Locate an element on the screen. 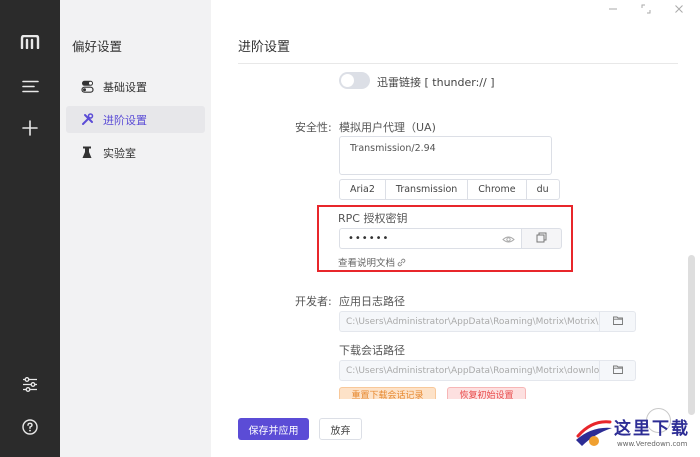 Image resolution: width=700 pixels, height=457 pixels. tools-icon is located at coordinates (87, 120).